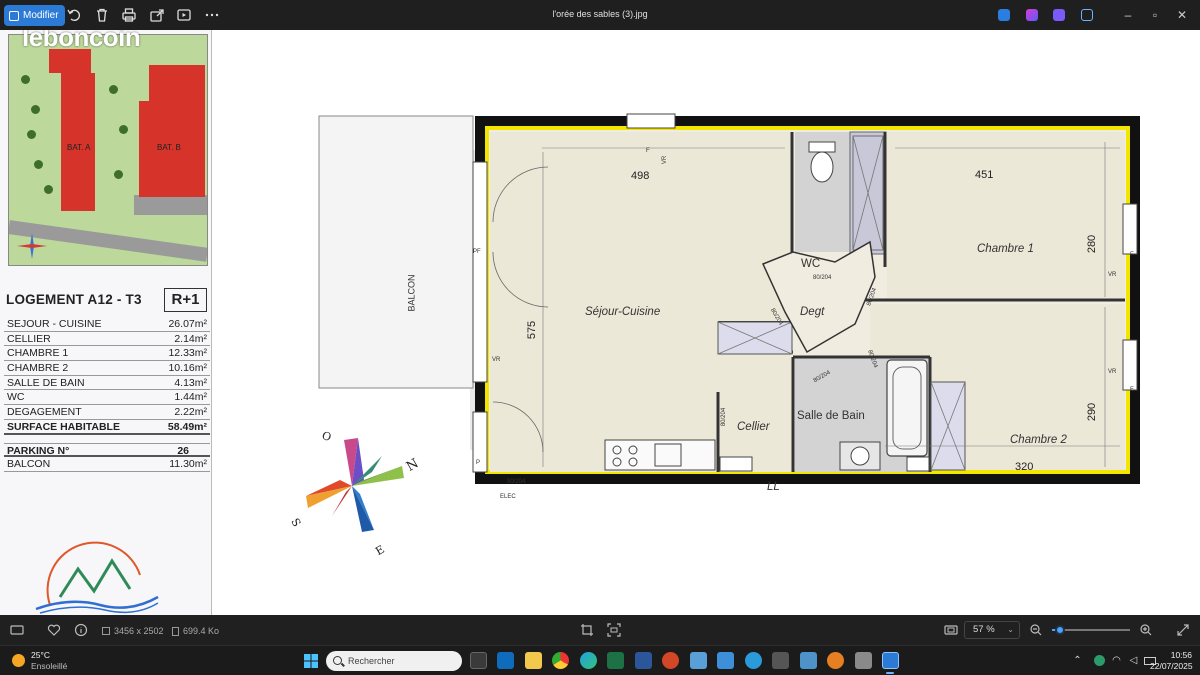  Describe the element at coordinates (508, 497) in the screenshot. I see `mark-elec: ELEC` at that location.